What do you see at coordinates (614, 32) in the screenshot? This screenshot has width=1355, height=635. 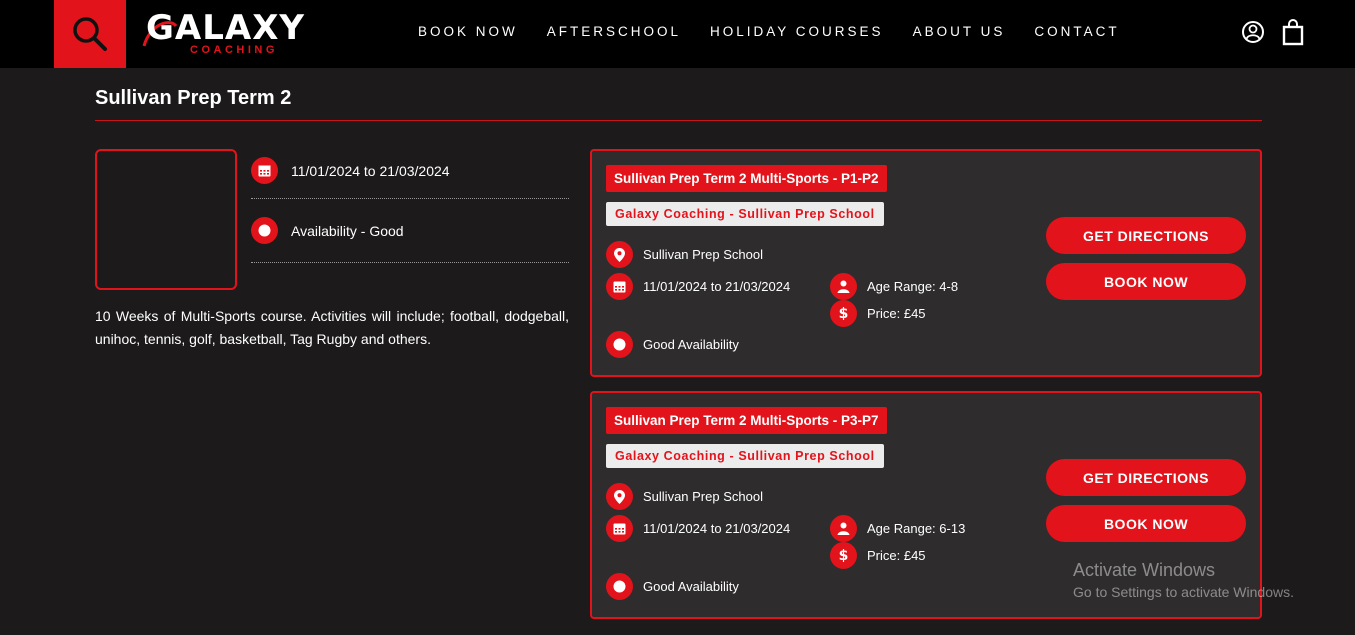 I see `nav-afterschool: AFTERSCHOOL` at bounding box center [614, 32].